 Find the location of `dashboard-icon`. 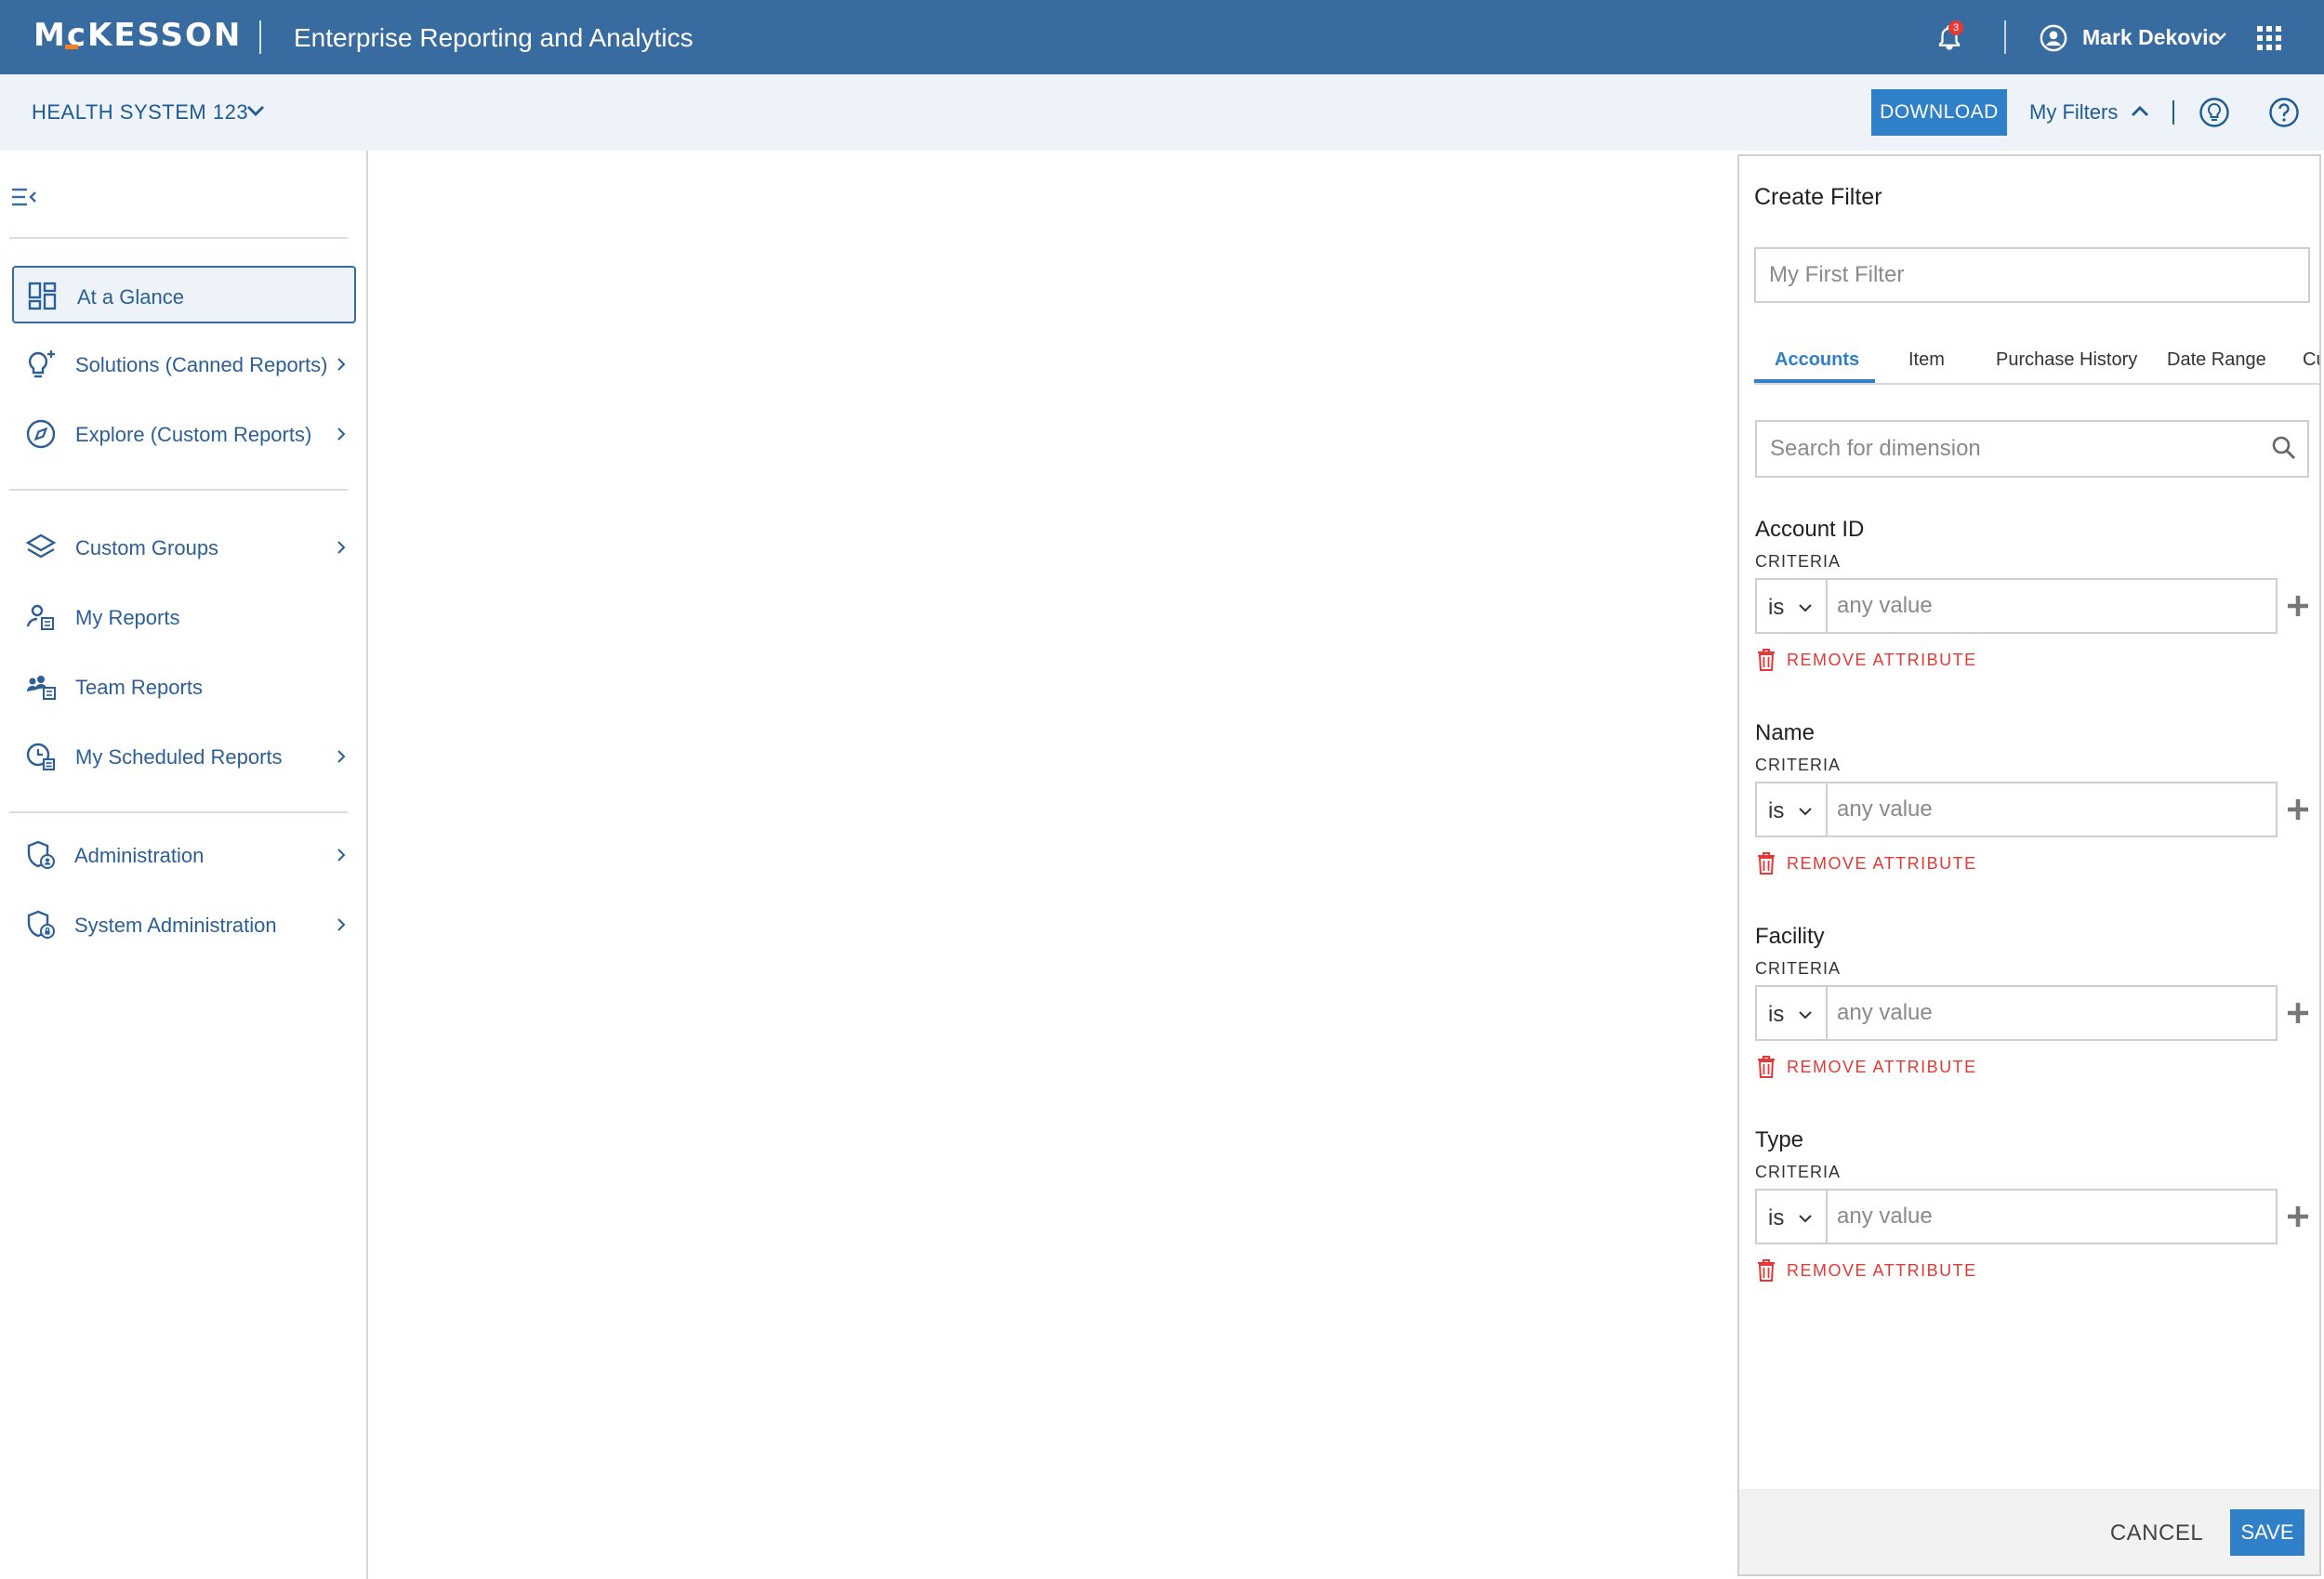

dashboard-icon is located at coordinates (42, 296).